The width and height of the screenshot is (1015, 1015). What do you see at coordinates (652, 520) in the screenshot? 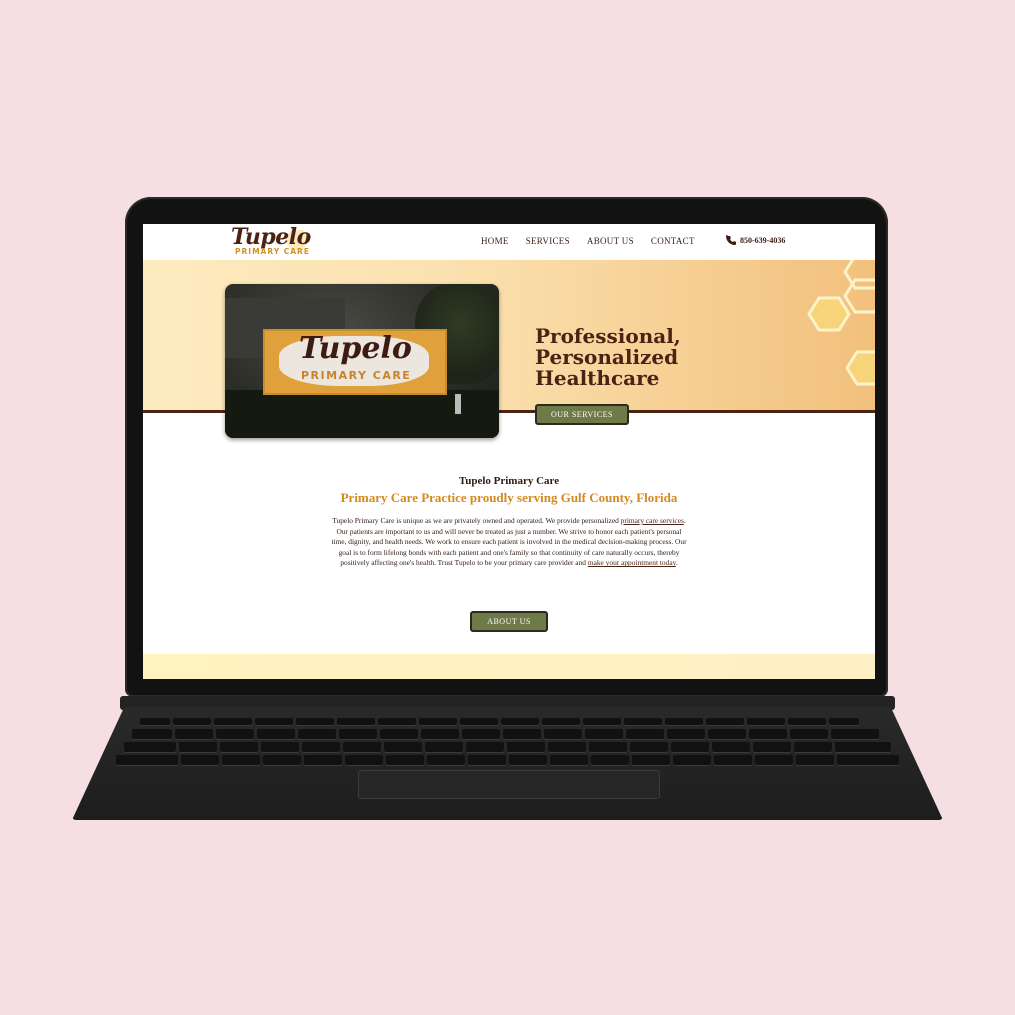
I see `primary-care-services-link: primary care services` at bounding box center [652, 520].